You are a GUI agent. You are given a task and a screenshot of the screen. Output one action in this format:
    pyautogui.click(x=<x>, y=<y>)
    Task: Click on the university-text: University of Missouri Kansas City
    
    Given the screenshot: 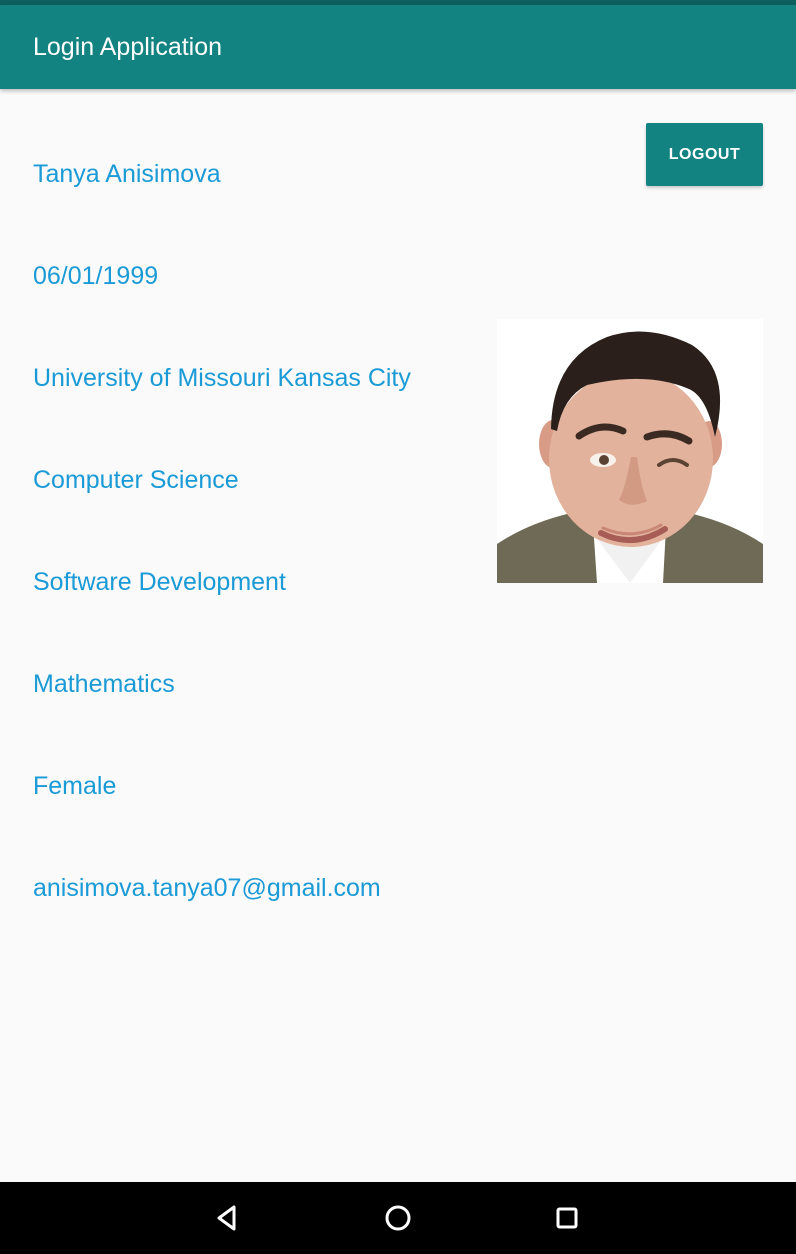 What is the action you would take?
    pyautogui.click(x=222, y=378)
    